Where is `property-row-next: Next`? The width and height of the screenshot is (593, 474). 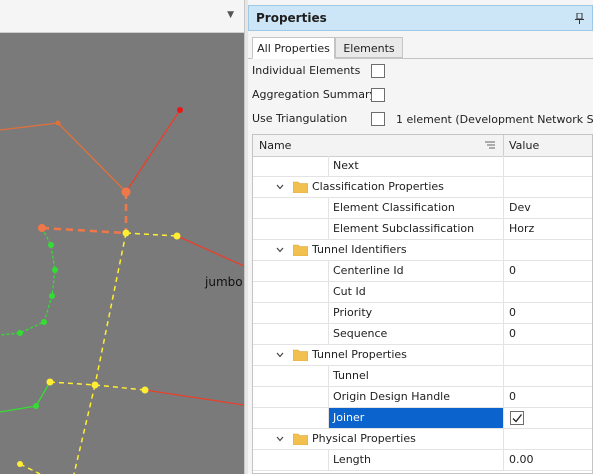
property-row-next: Next is located at coordinates (422, 166).